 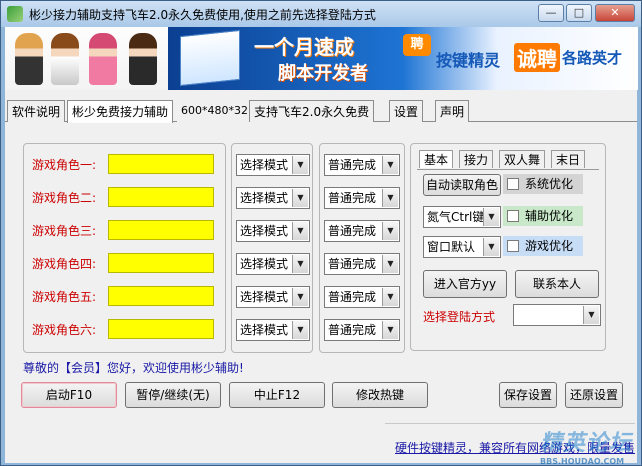 What do you see at coordinates (64, 330) in the screenshot?
I see `role-label: 游戏角色六:` at bounding box center [64, 330].